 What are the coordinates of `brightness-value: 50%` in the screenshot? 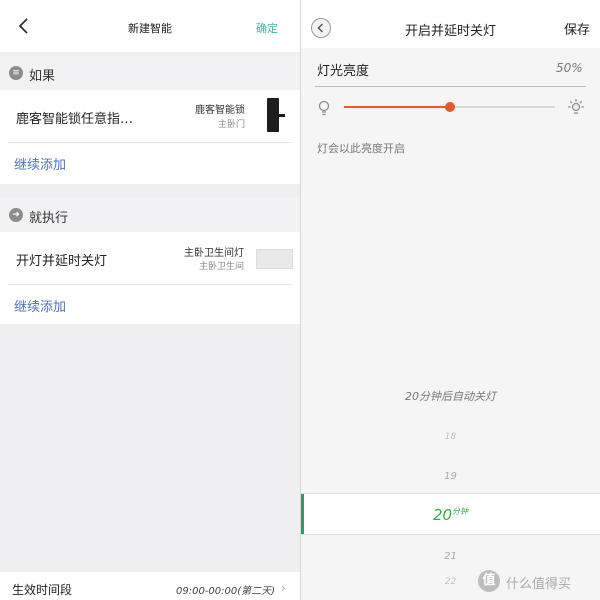 It's located at (569, 68).